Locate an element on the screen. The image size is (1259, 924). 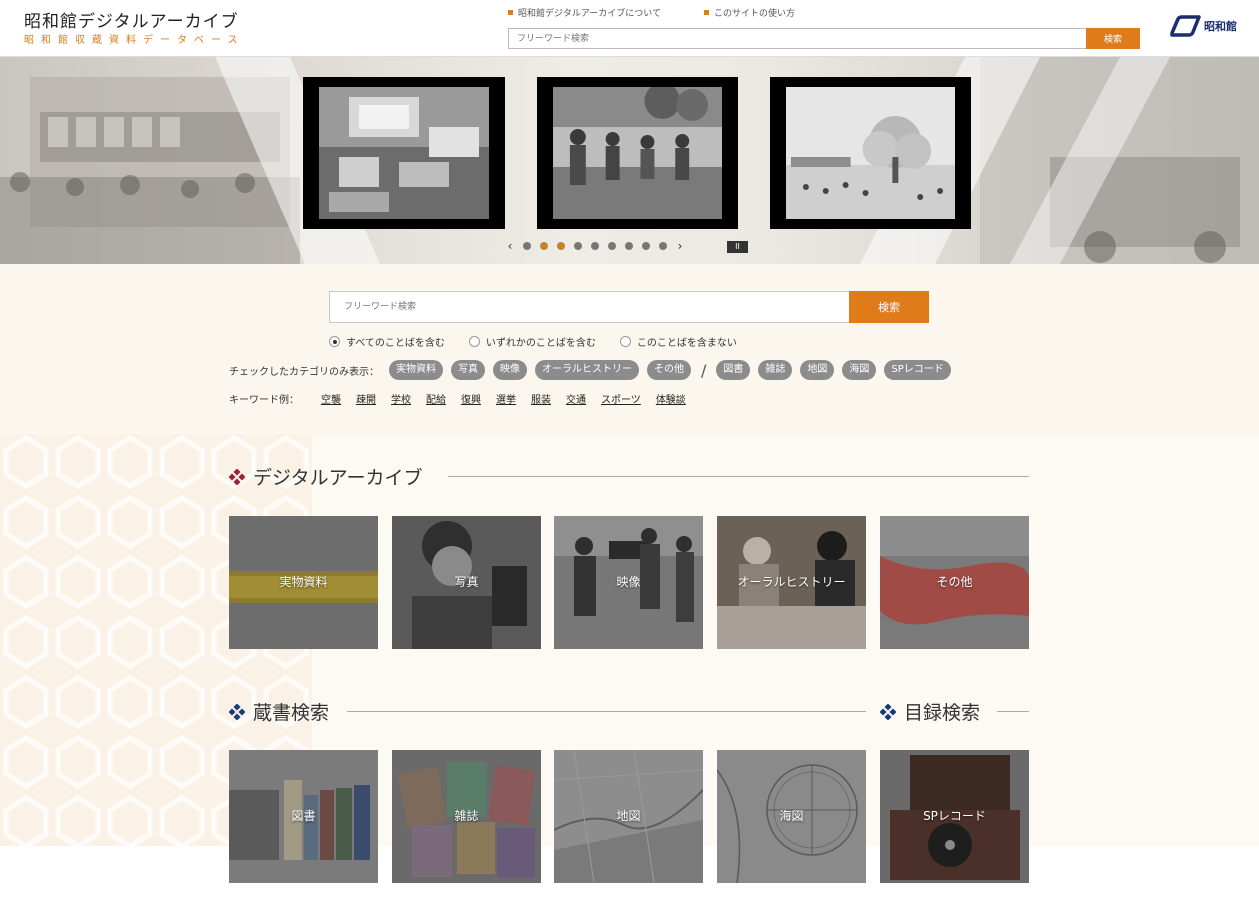
digital-archive-heading: デジタルアーカイブ is located at coordinates (325, 476).